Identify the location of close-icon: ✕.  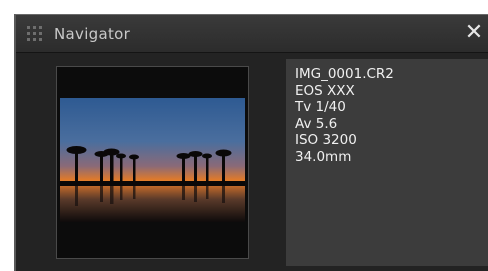
(474, 33).